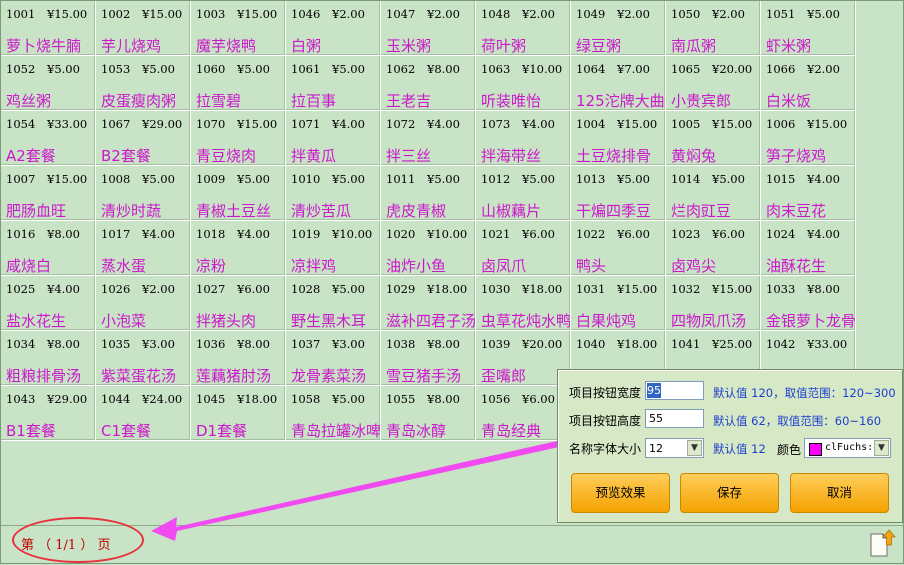 The image size is (904, 565). I want to click on preview-button: 预览效果, so click(620, 493).